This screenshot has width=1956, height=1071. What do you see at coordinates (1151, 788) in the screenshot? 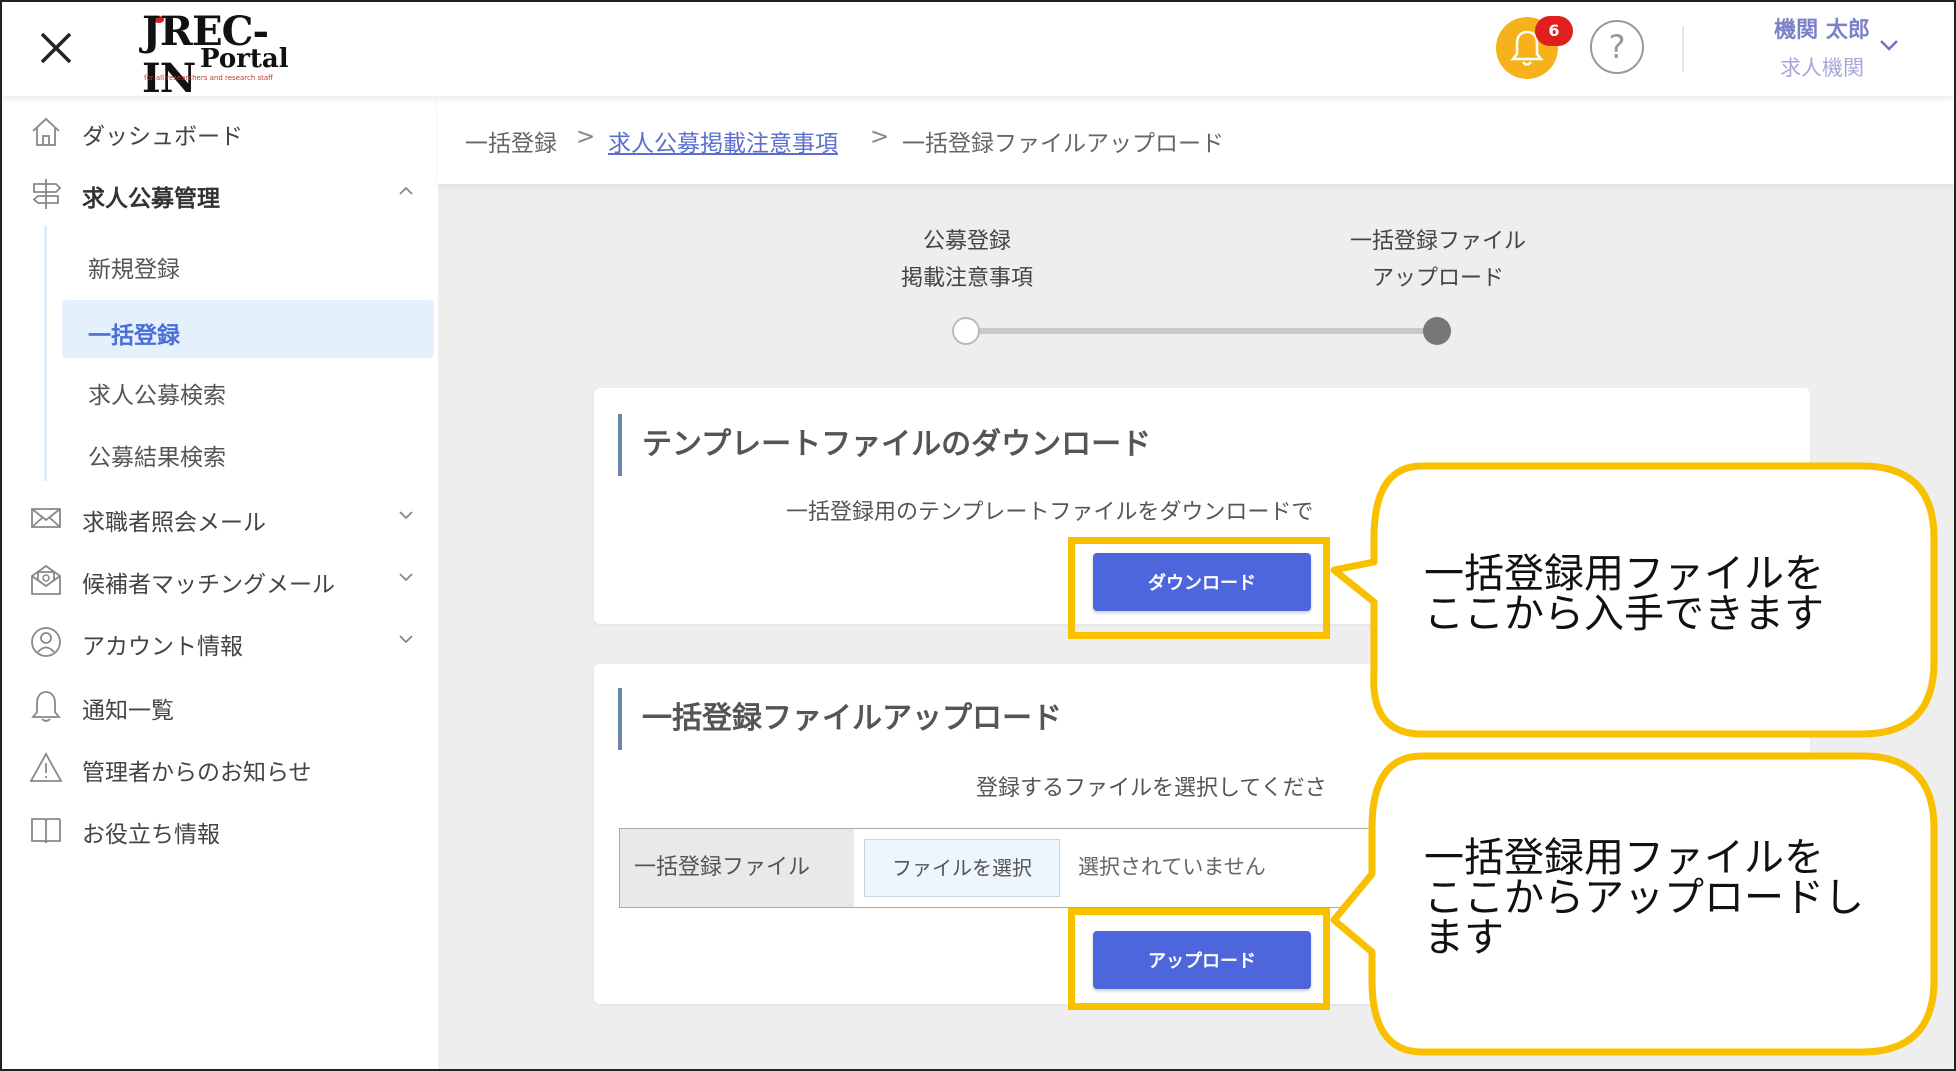
I see `upload-card-text: 登録するファイルを選択してくださ` at bounding box center [1151, 788].